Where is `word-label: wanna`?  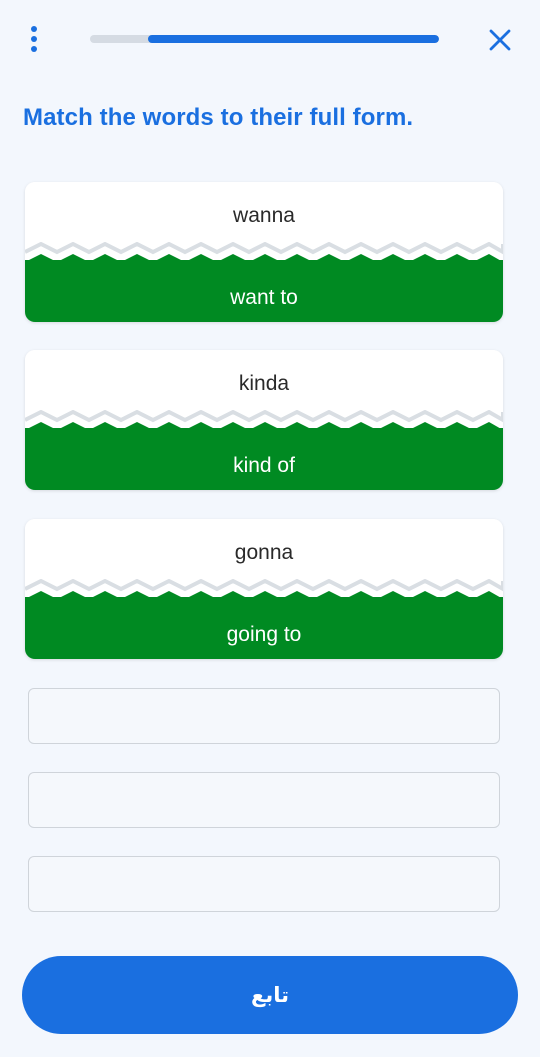 word-label: wanna is located at coordinates (264, 215).